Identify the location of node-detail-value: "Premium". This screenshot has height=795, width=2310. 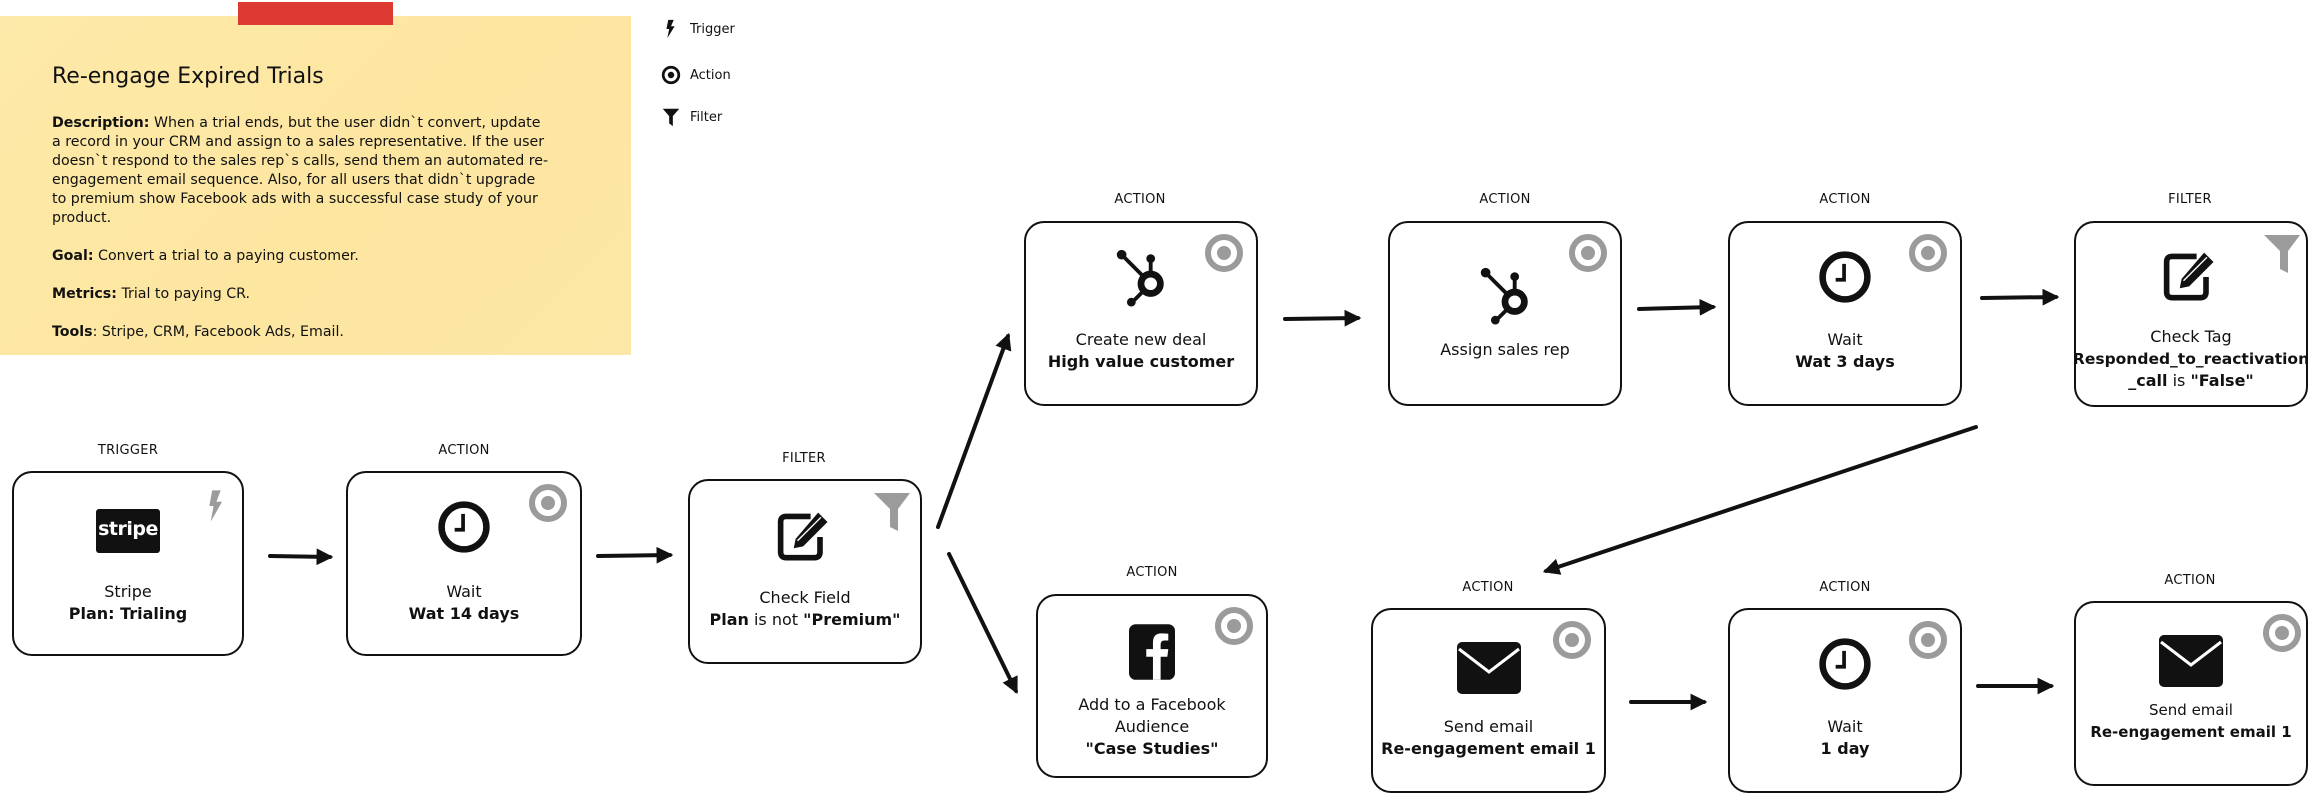
(852, 619).